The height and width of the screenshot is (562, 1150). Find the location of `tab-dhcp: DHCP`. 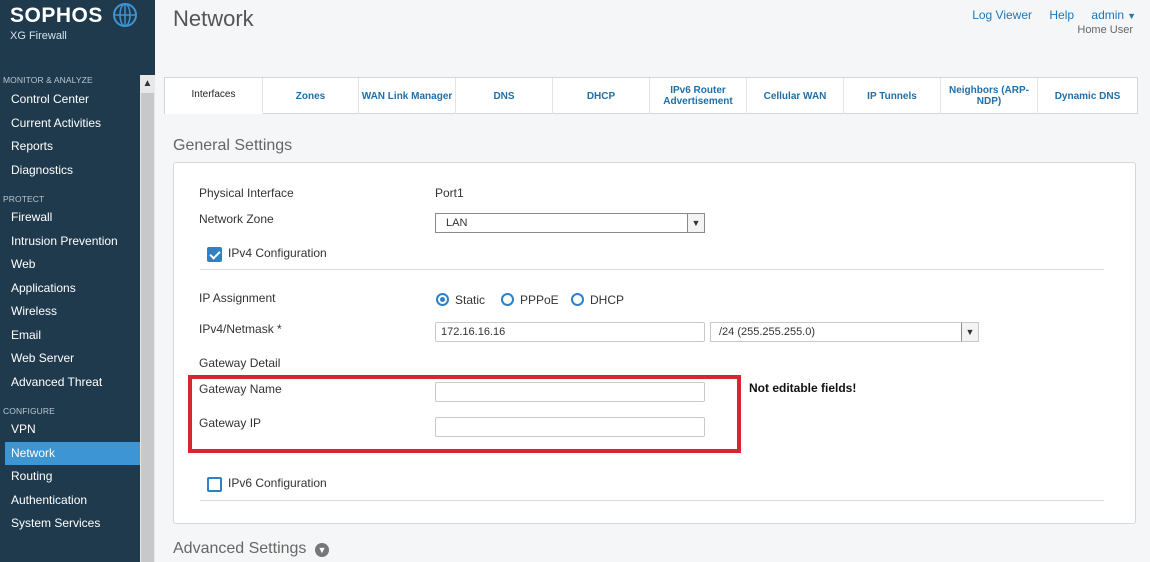

tab-dhcp: DHCP is located at coordinates (601, 96).